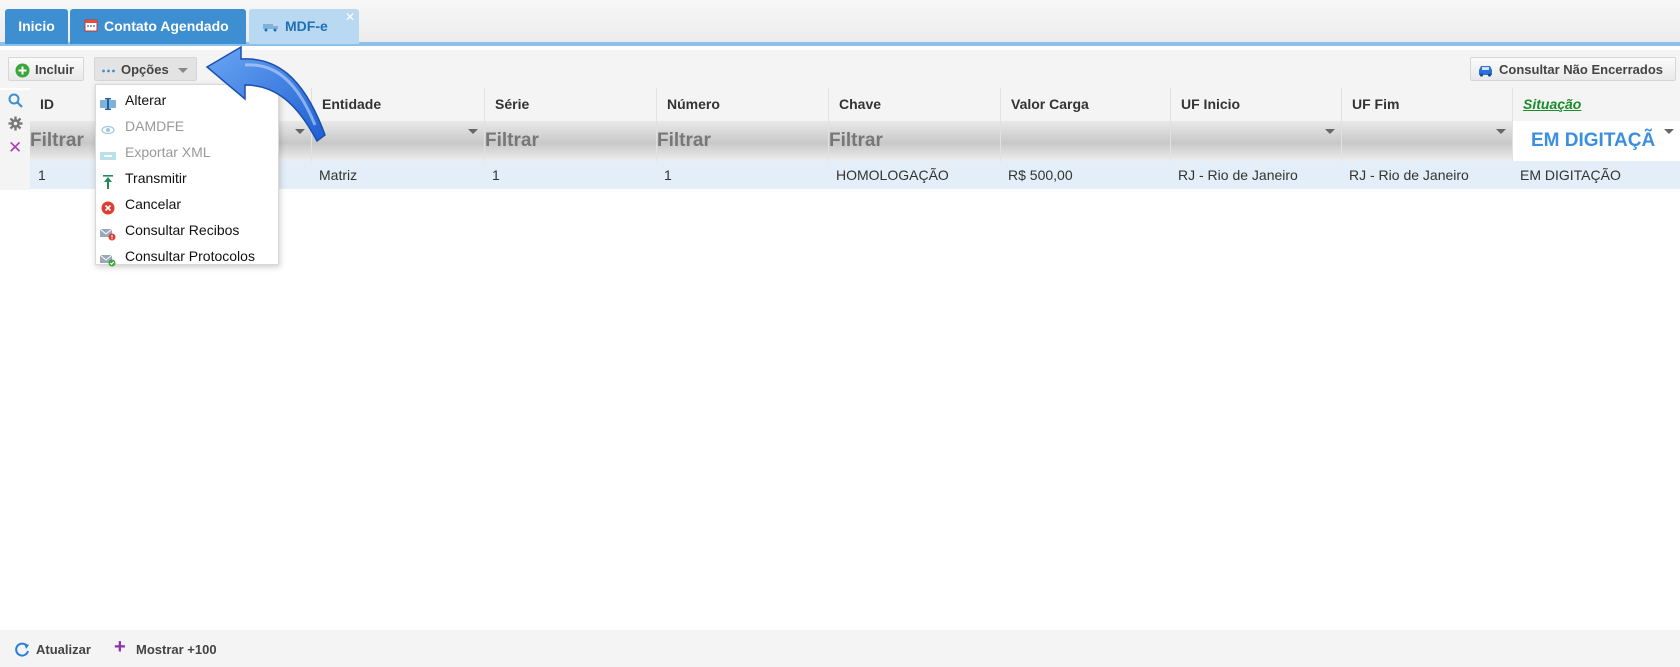  Describe the element at coordinates (63, 649) in the screenshot. I see `atualizar-label: Atualizar` at that location.